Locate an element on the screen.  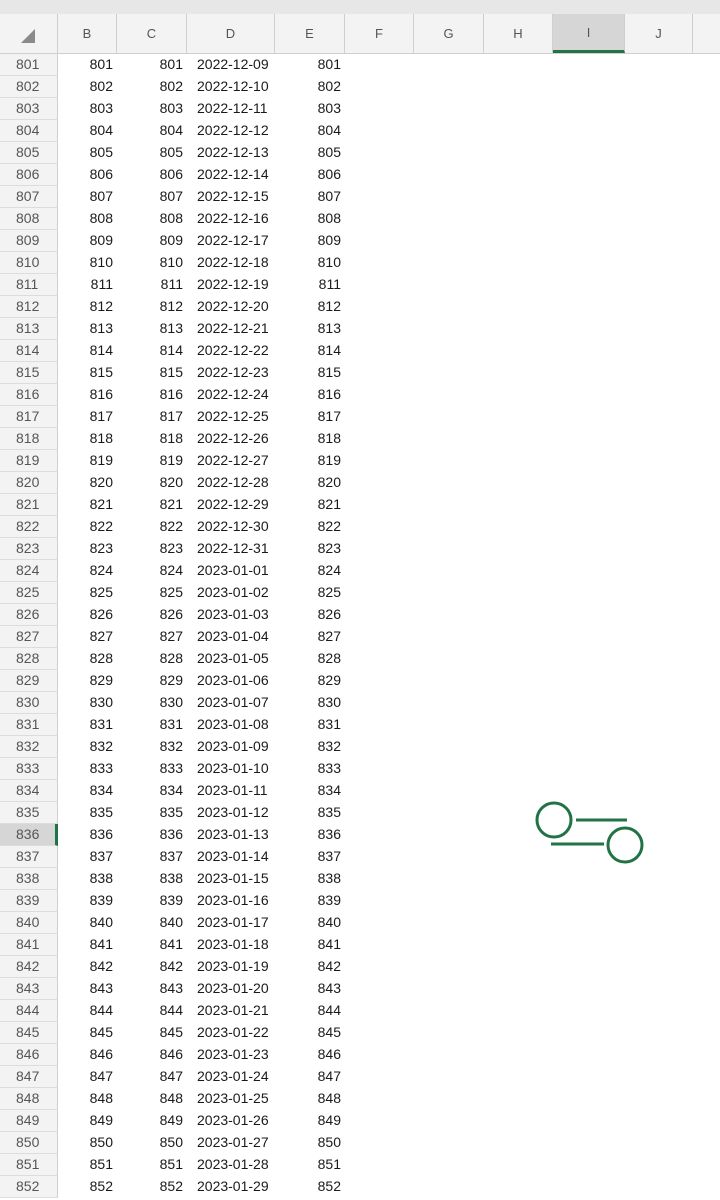
cell-C: 818 is located at coordinates (152, 439).